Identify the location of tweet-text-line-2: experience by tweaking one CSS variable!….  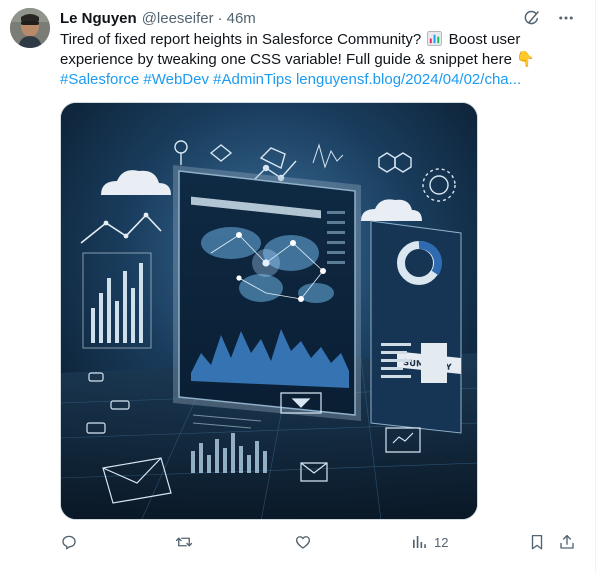
(320, 60).